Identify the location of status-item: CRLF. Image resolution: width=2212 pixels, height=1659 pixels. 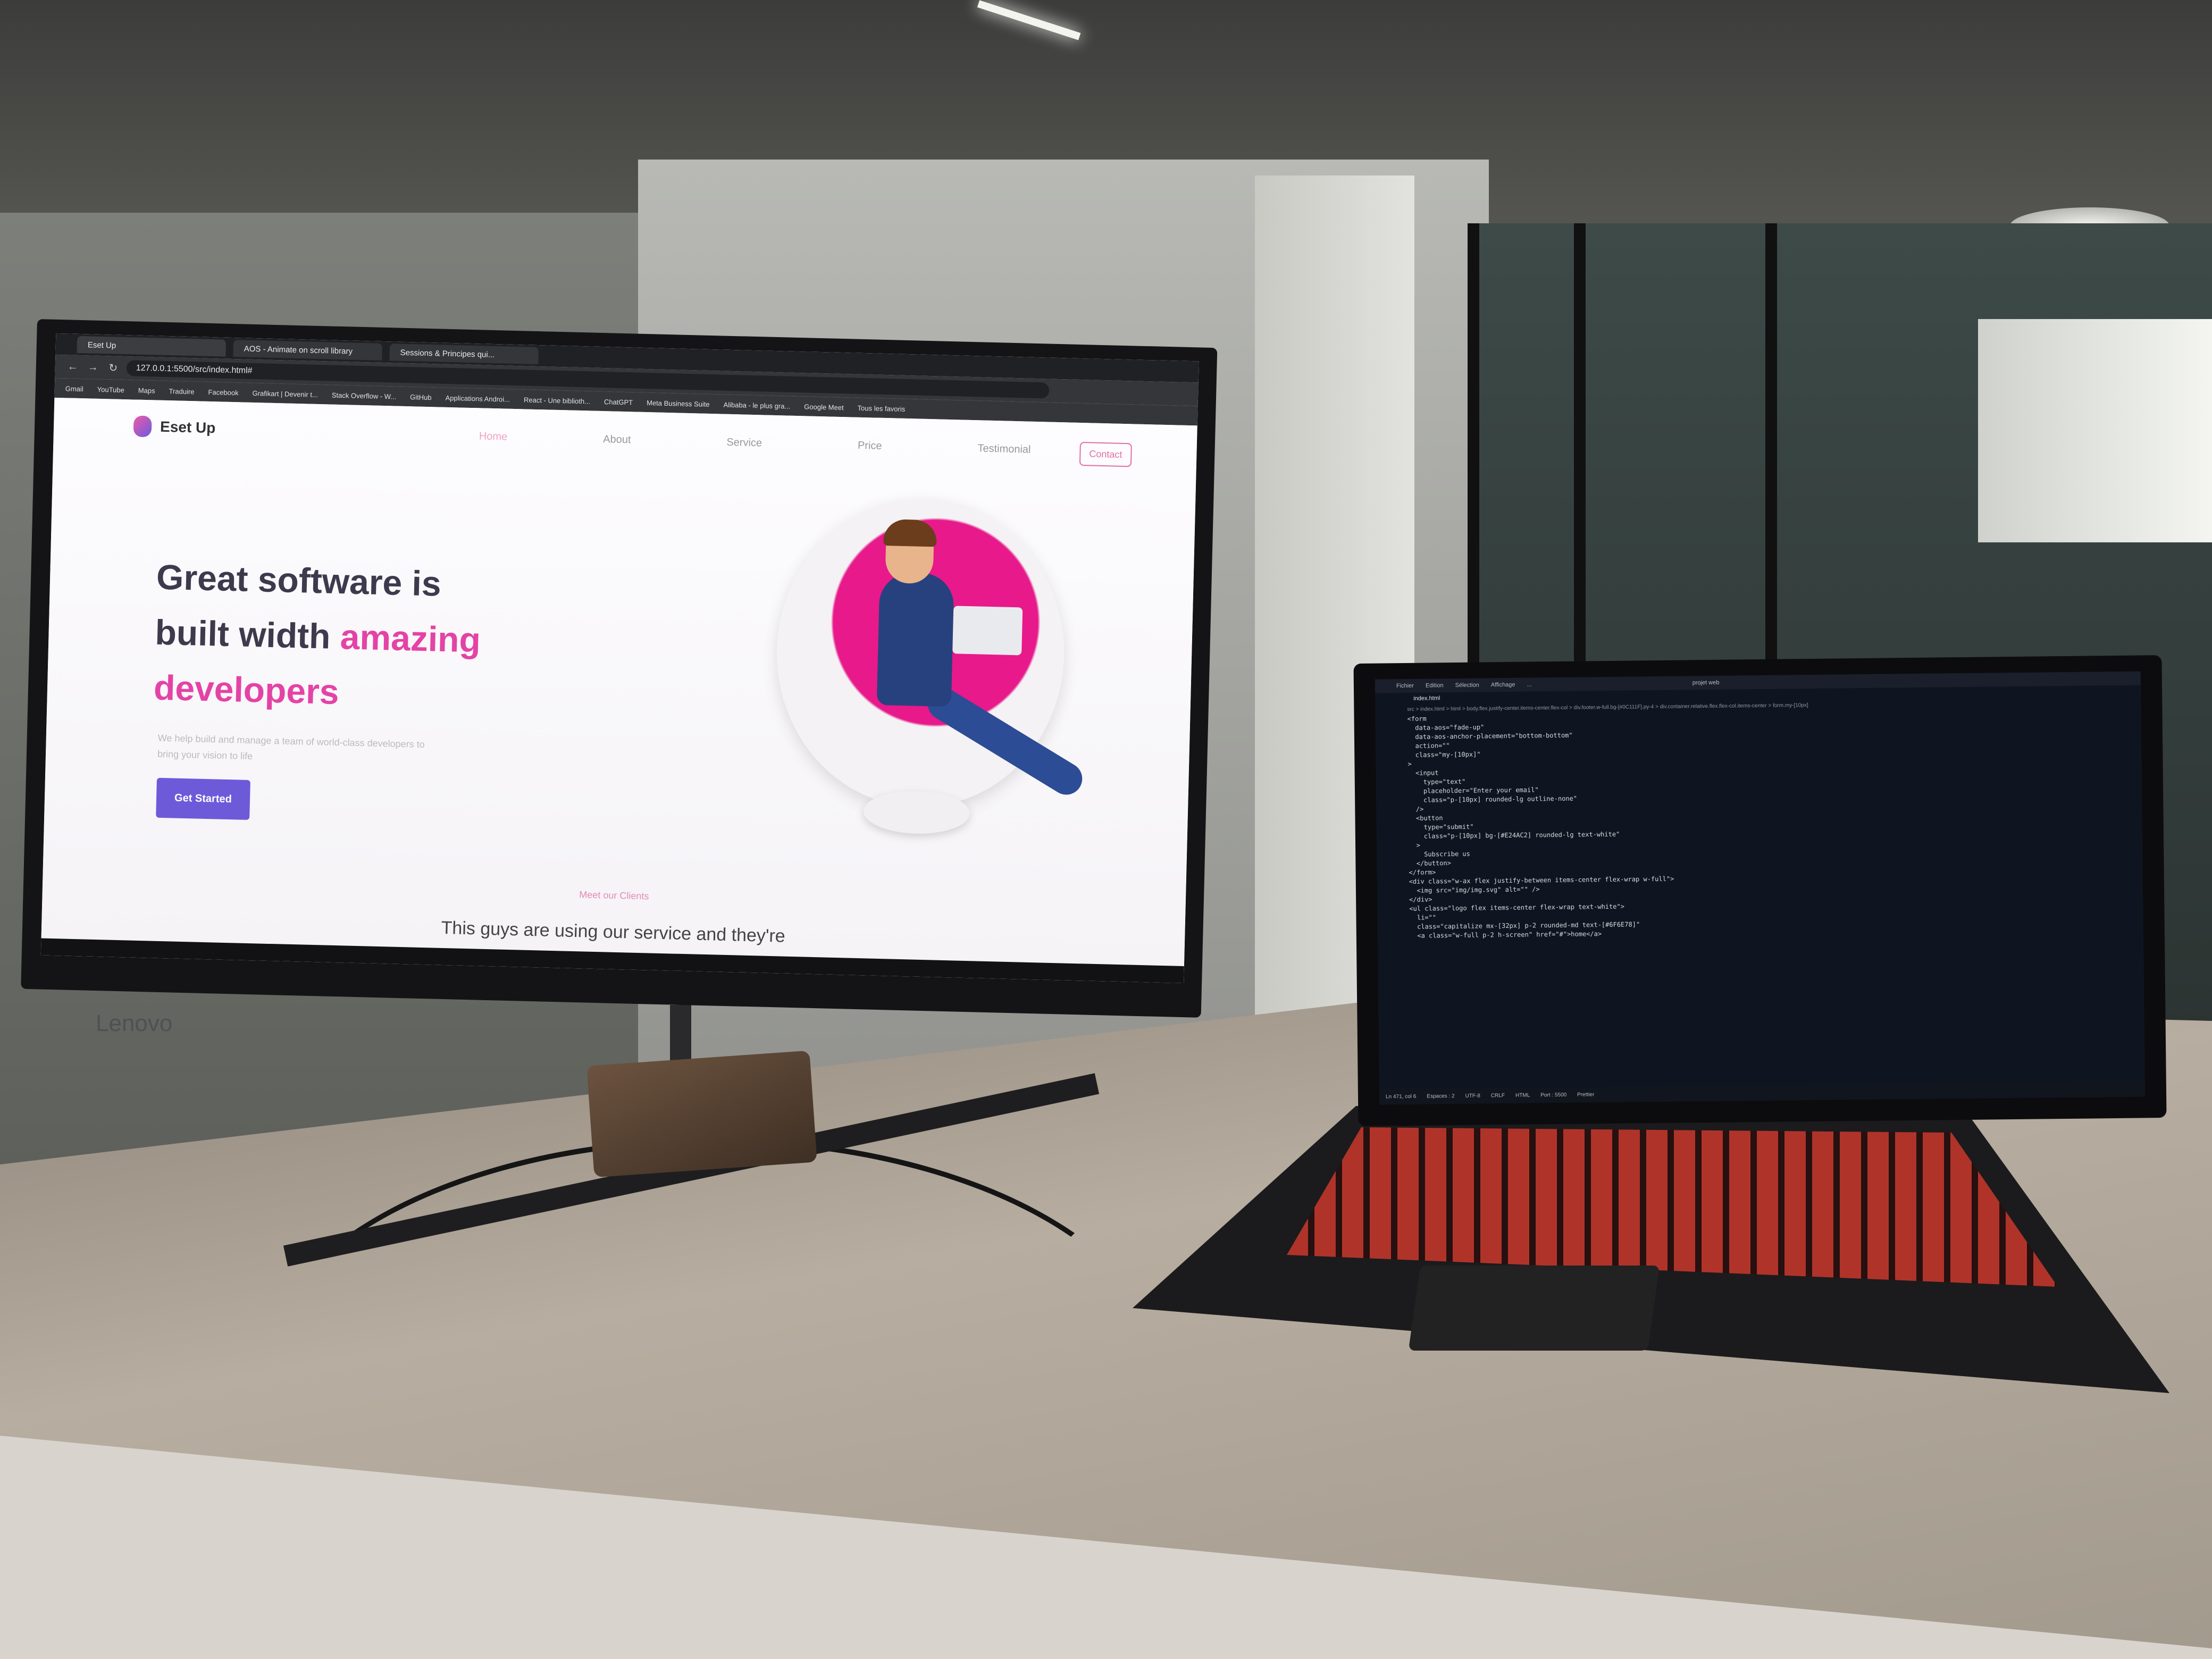
(1498, 1096).